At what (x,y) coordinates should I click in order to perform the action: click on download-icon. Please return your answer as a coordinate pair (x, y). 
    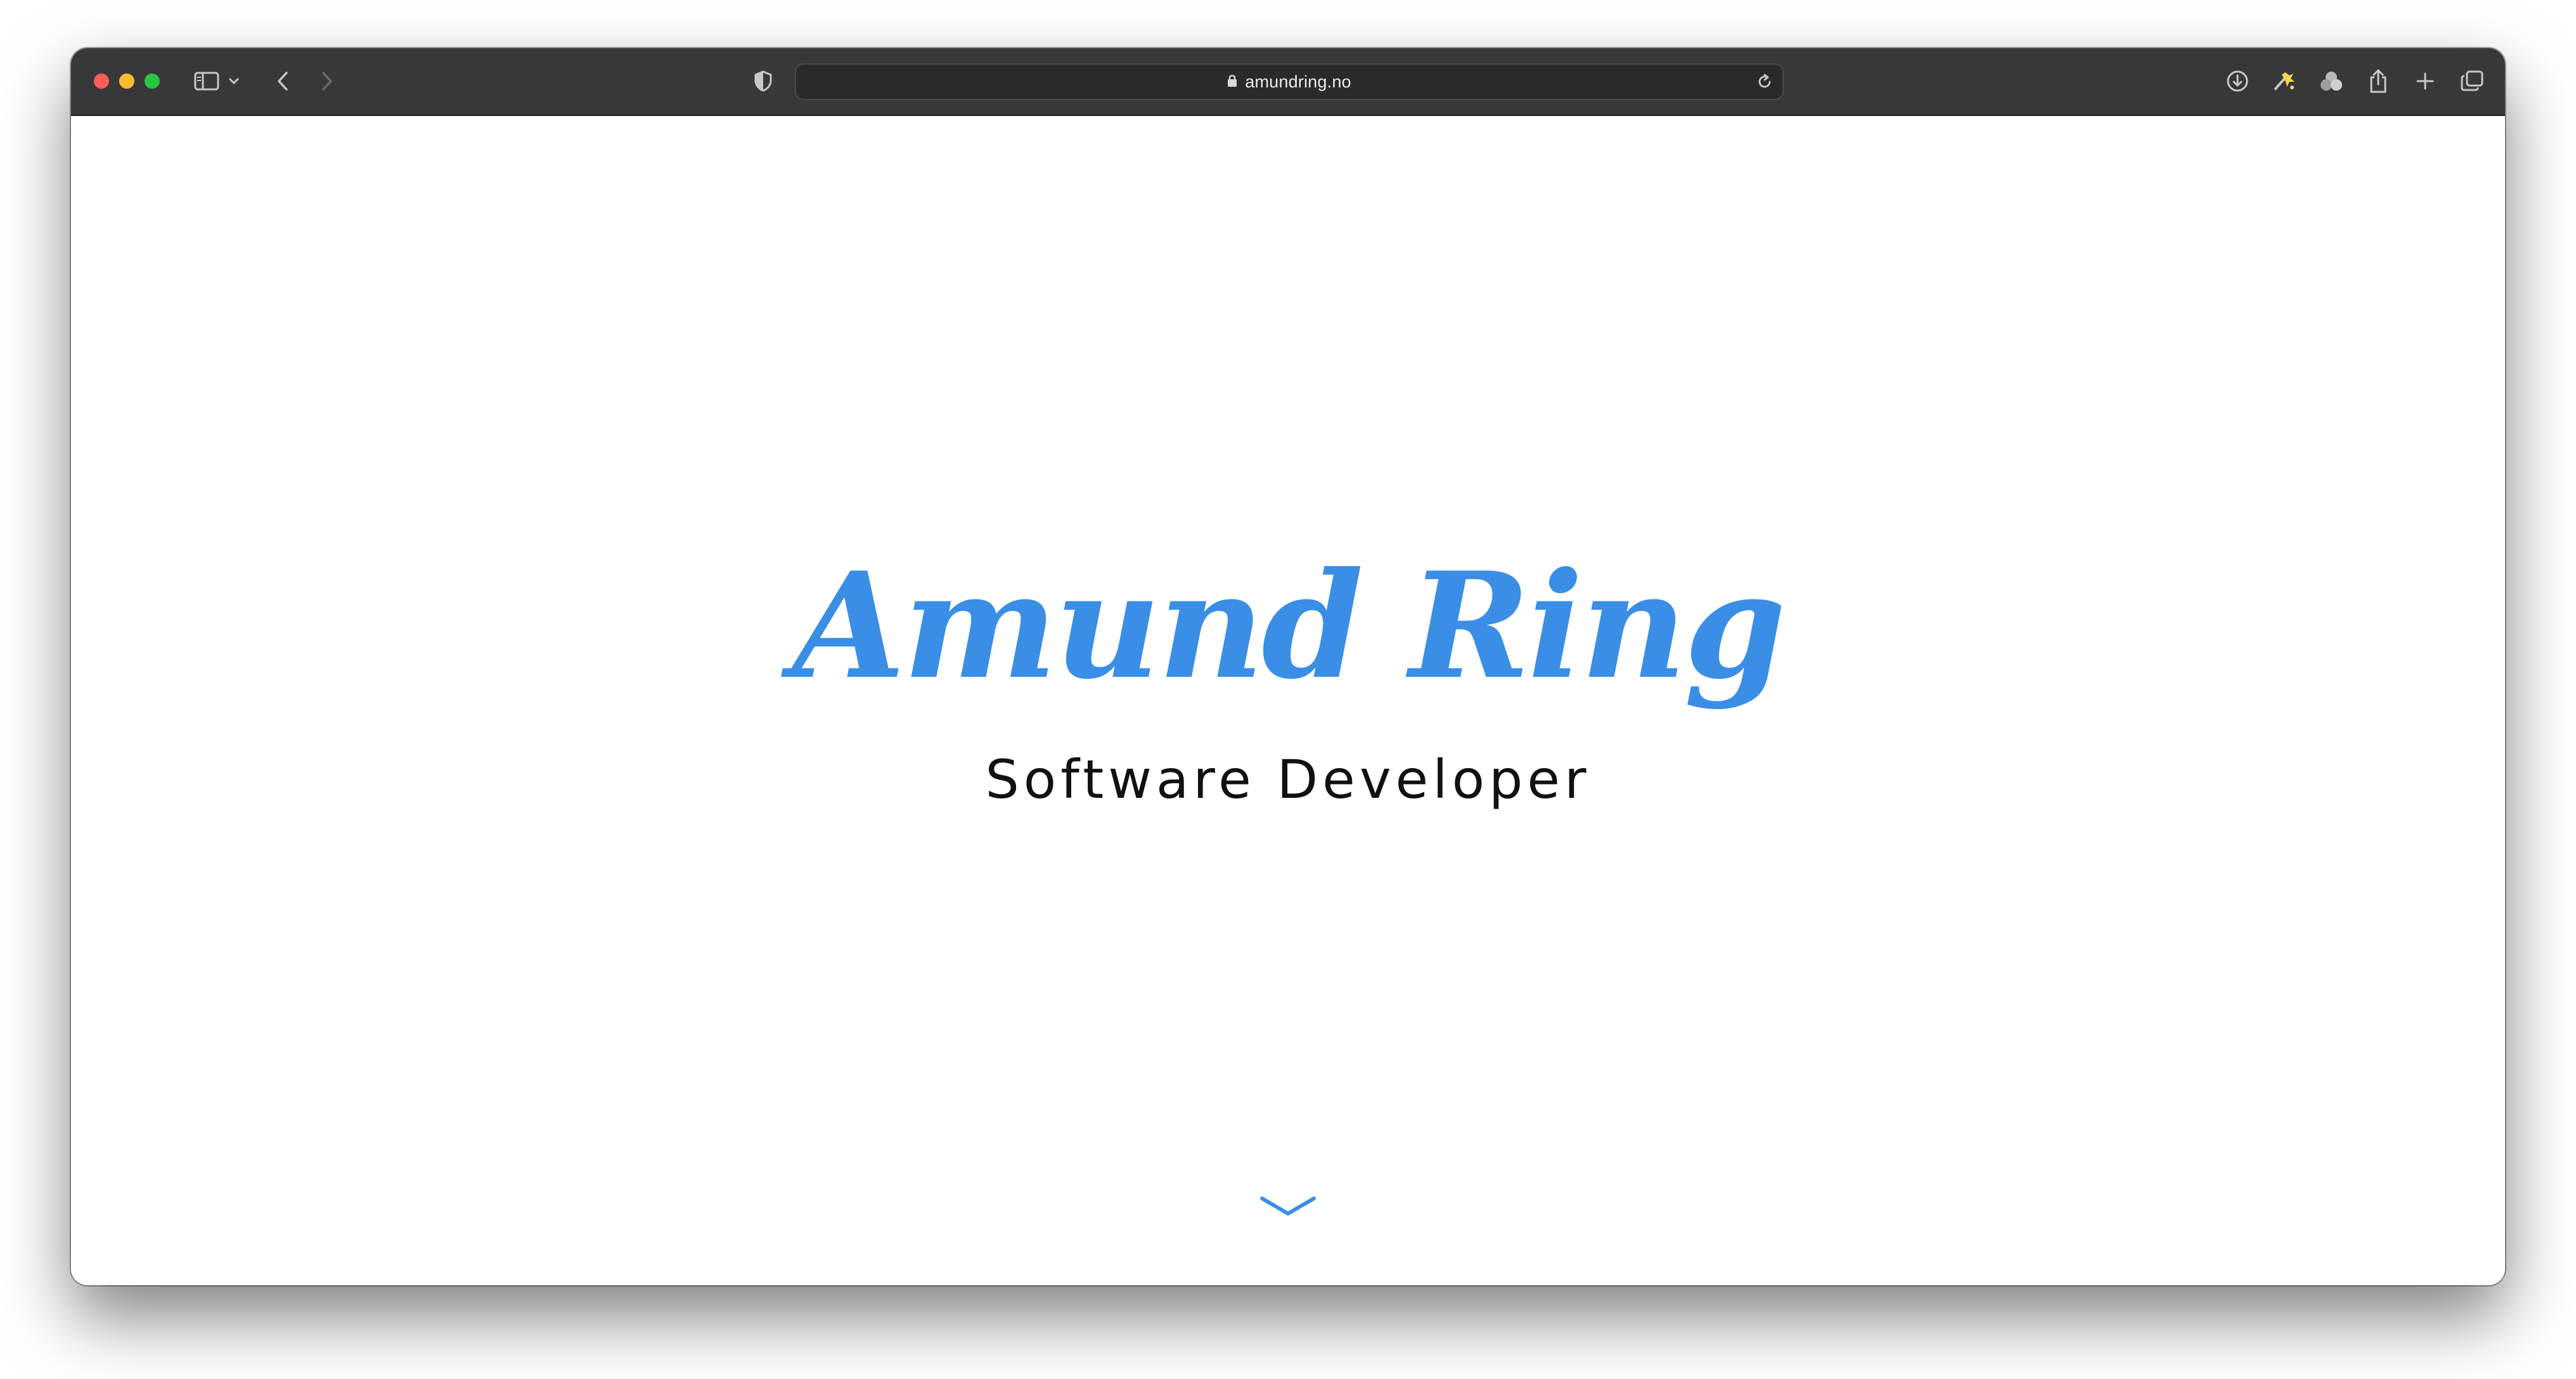
    Looking at the image, I should click on (2237, 81).